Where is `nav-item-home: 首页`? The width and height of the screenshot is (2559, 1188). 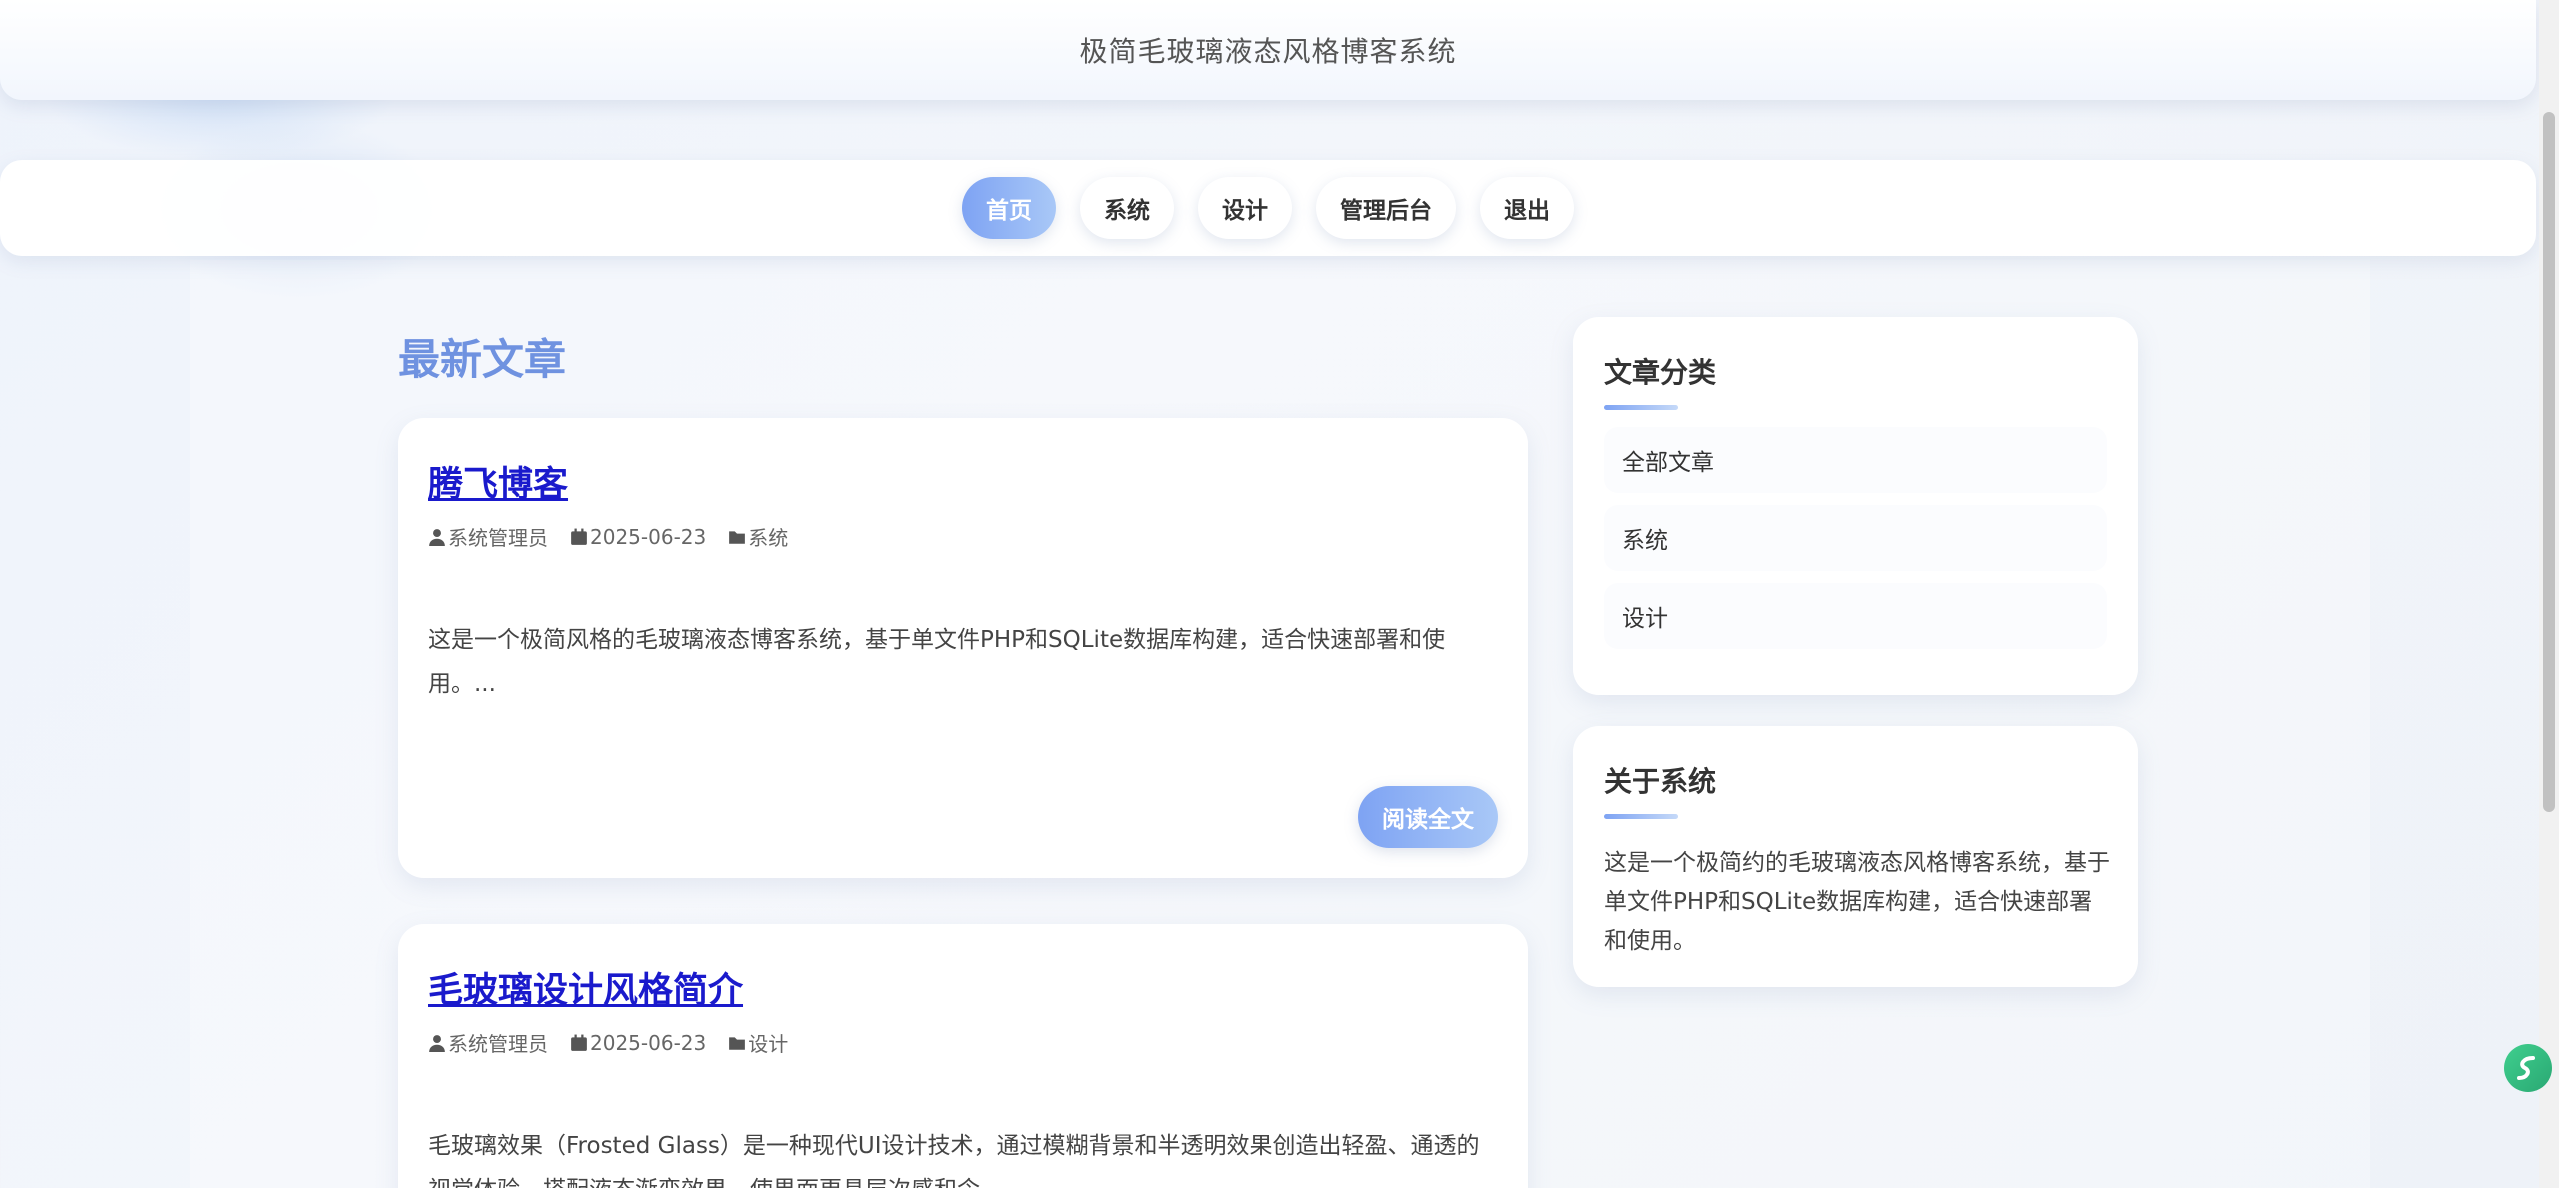 nav-item-home: 首页 is located at coordinates (1009, 208).